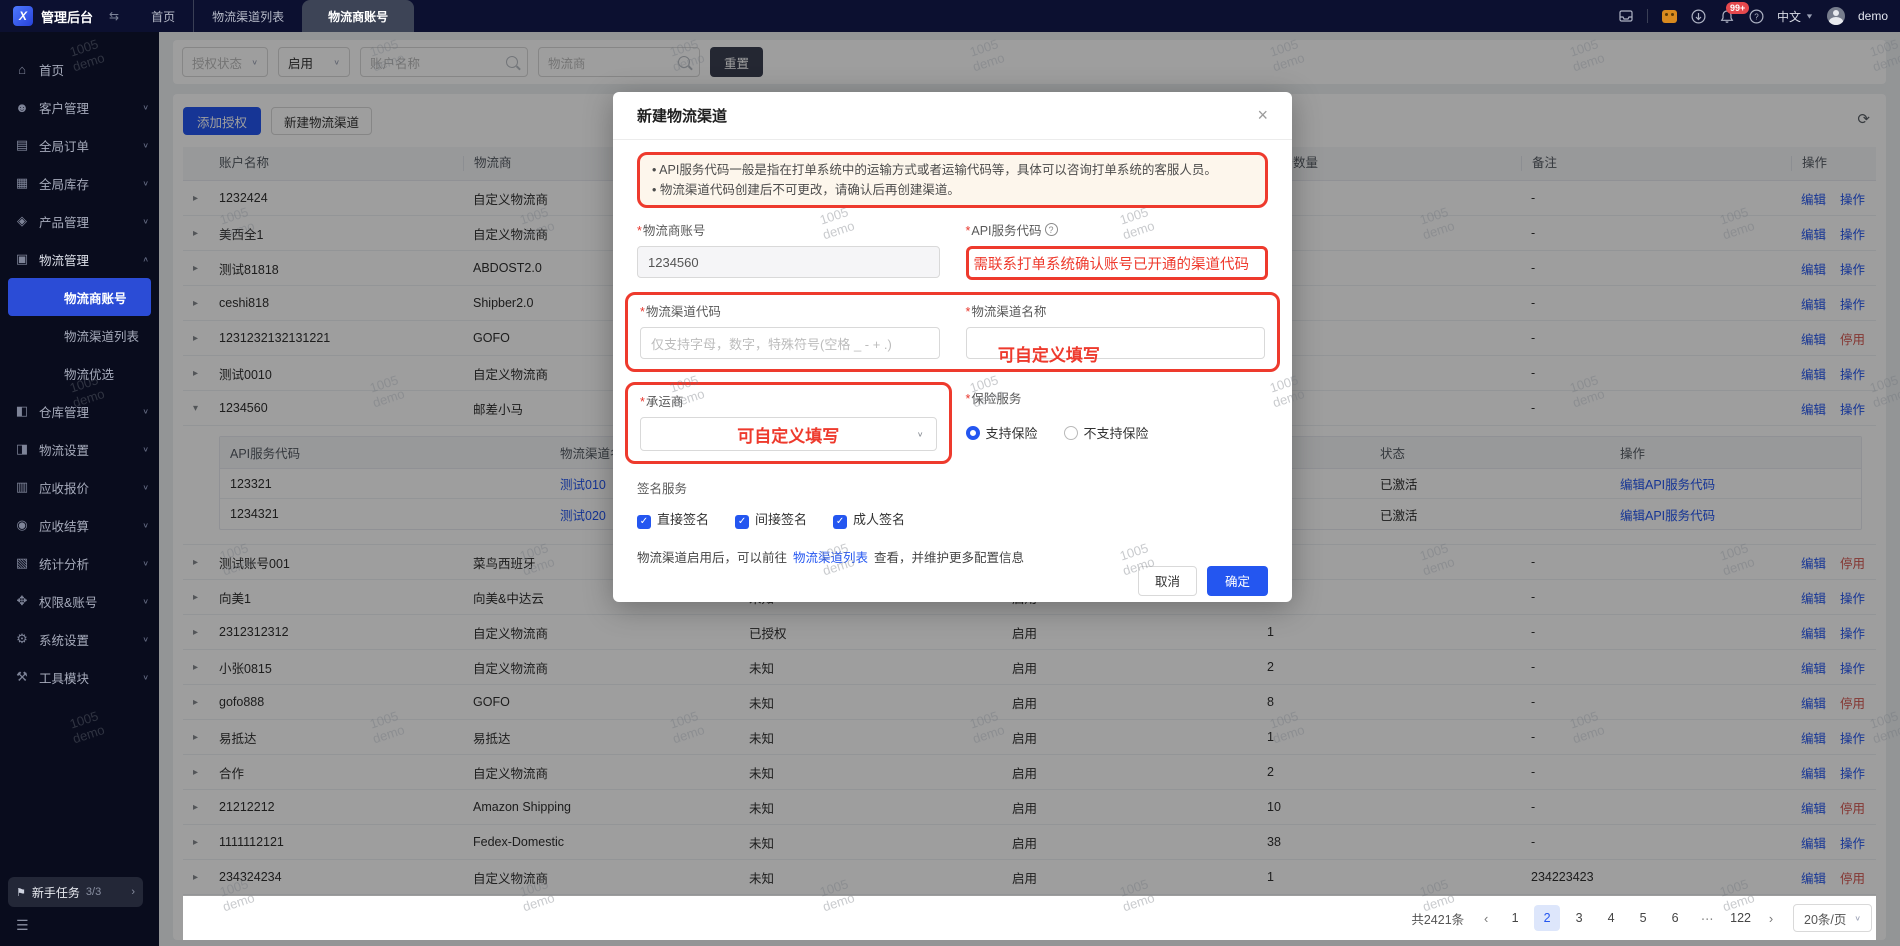  What do you see at coordinates (79, 639) in the screenshot?
I see `sidebar-item-system-settings: 系统设置 ∨` at bounding box center [79, 639].